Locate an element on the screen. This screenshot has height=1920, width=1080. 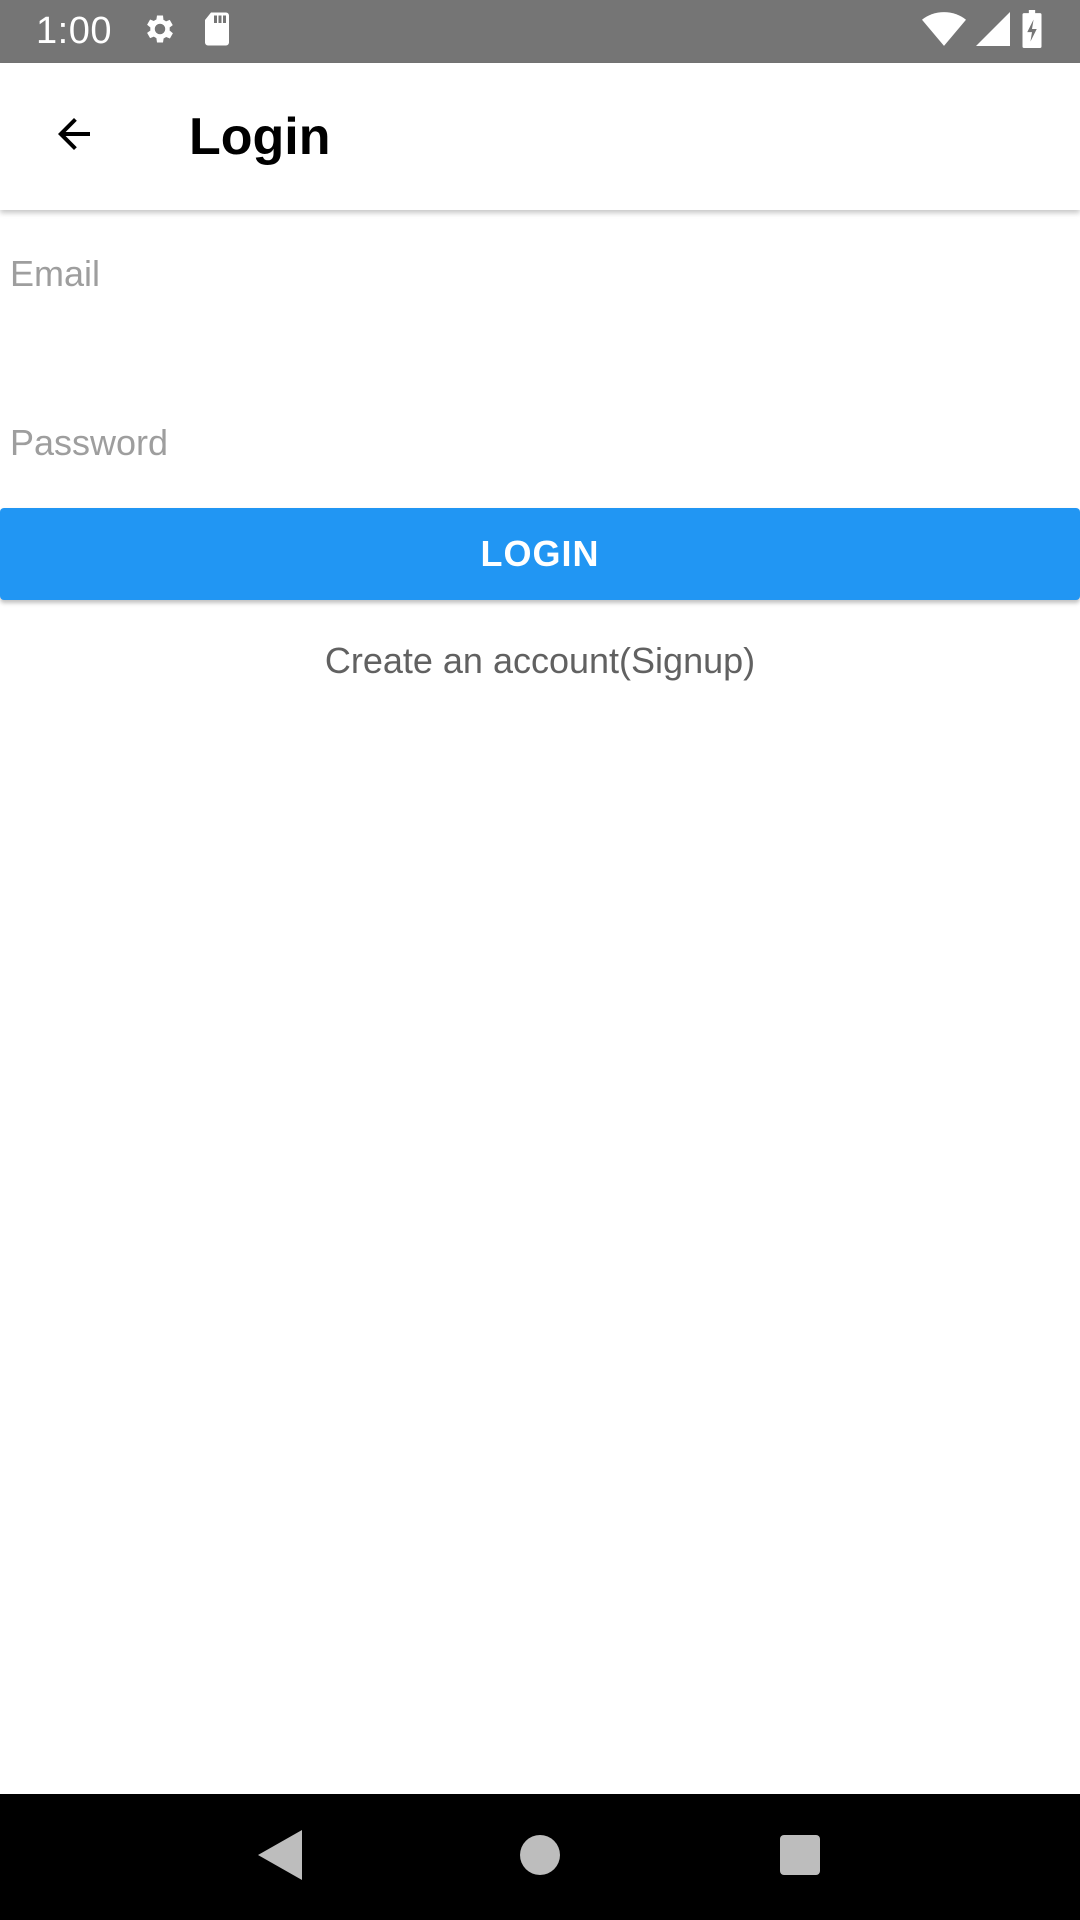
login-button: LOGIN is located at coordinates (540, 554).